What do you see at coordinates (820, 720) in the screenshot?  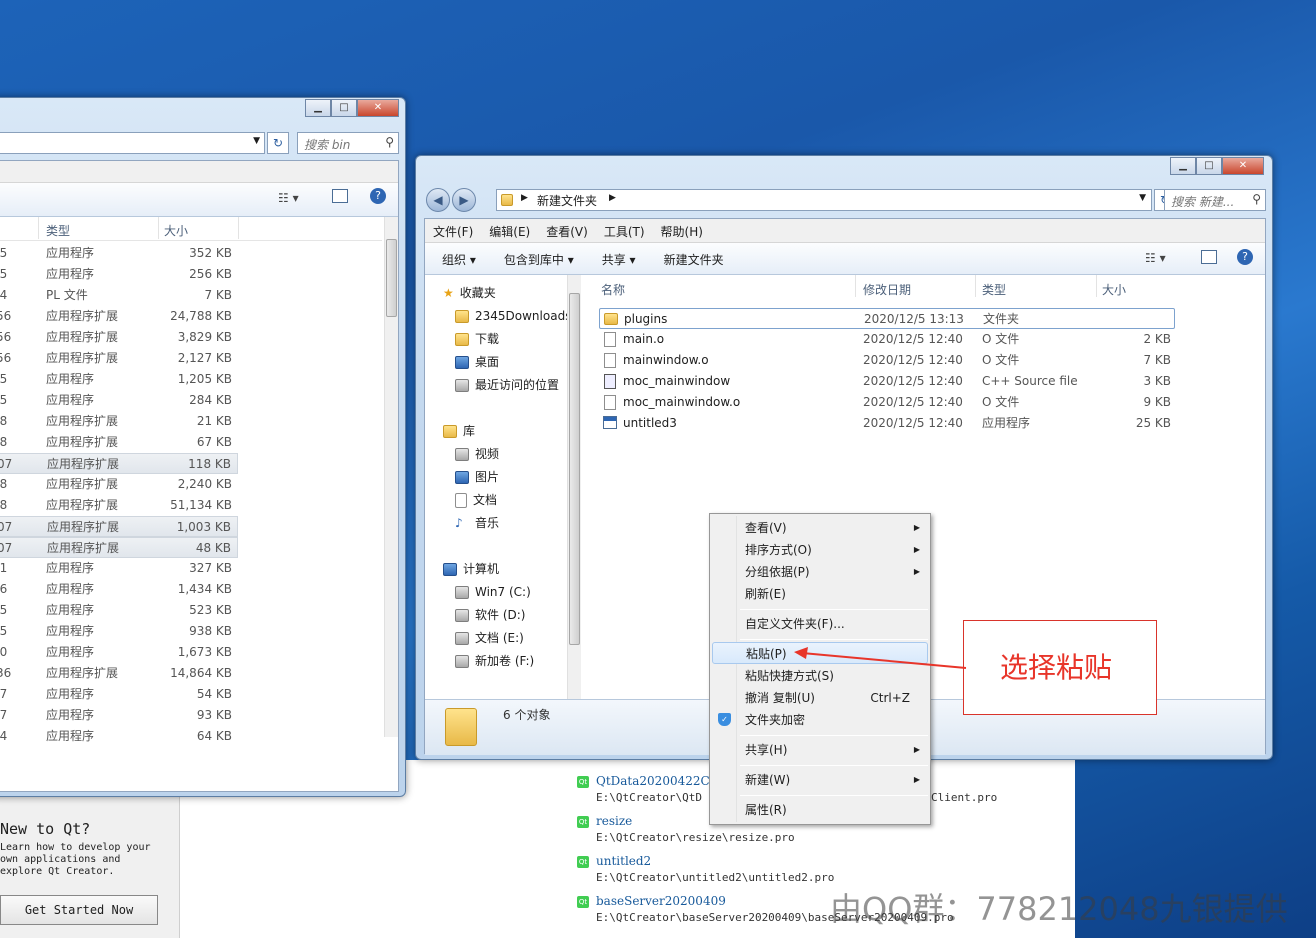 I see `menu-item-folder-encrypt: ✓ 文件夹加密` at bounding box center [820, 720].